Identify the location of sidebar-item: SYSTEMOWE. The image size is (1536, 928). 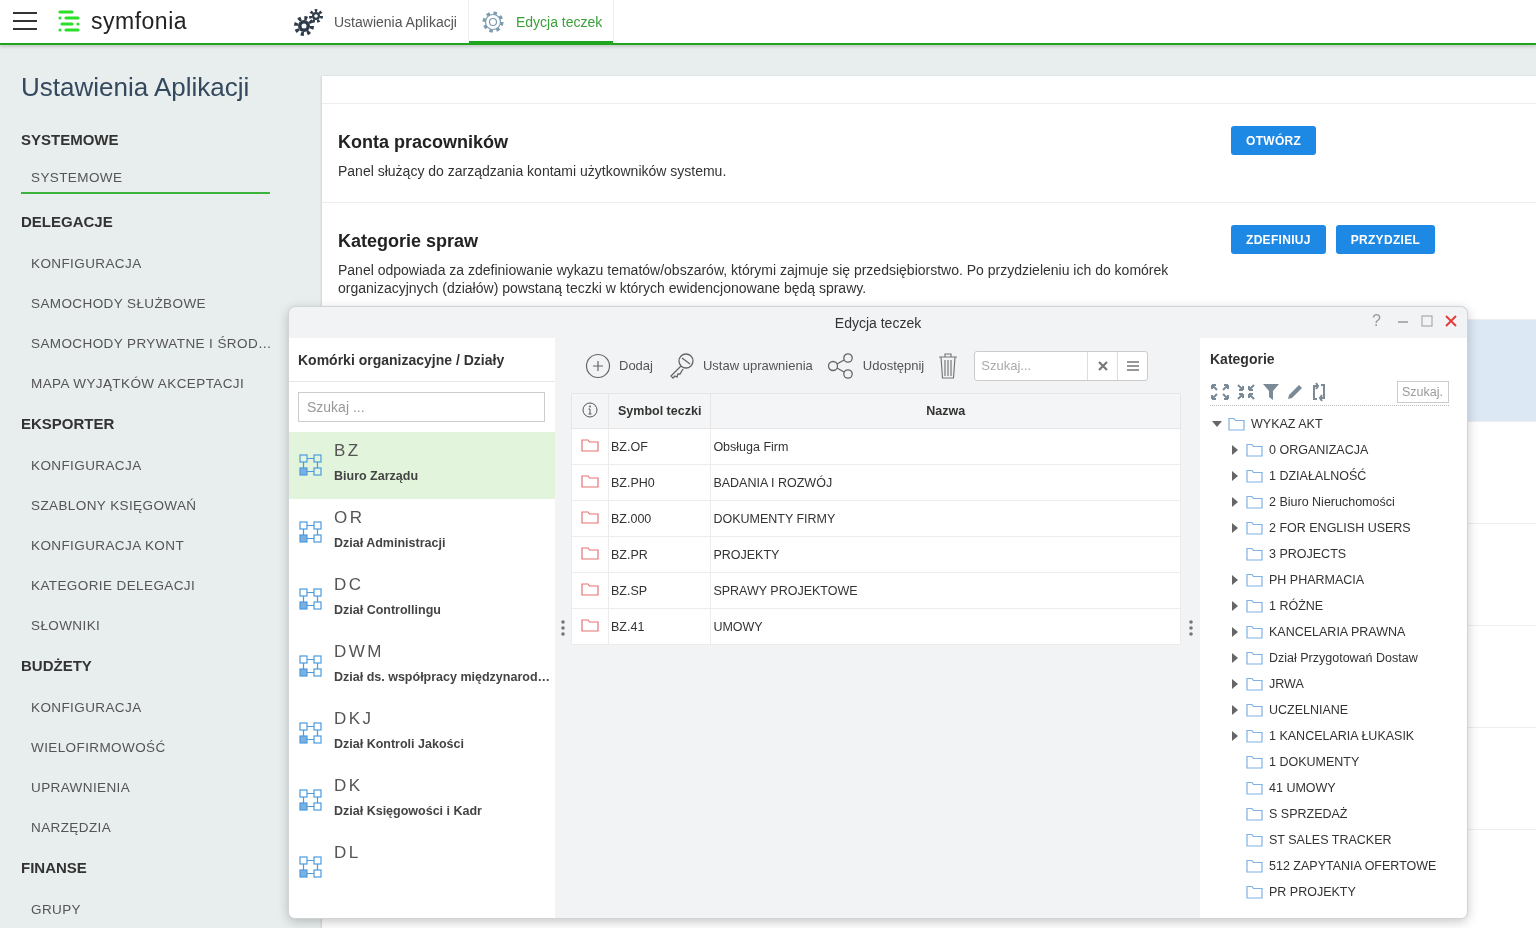
(145, 177).